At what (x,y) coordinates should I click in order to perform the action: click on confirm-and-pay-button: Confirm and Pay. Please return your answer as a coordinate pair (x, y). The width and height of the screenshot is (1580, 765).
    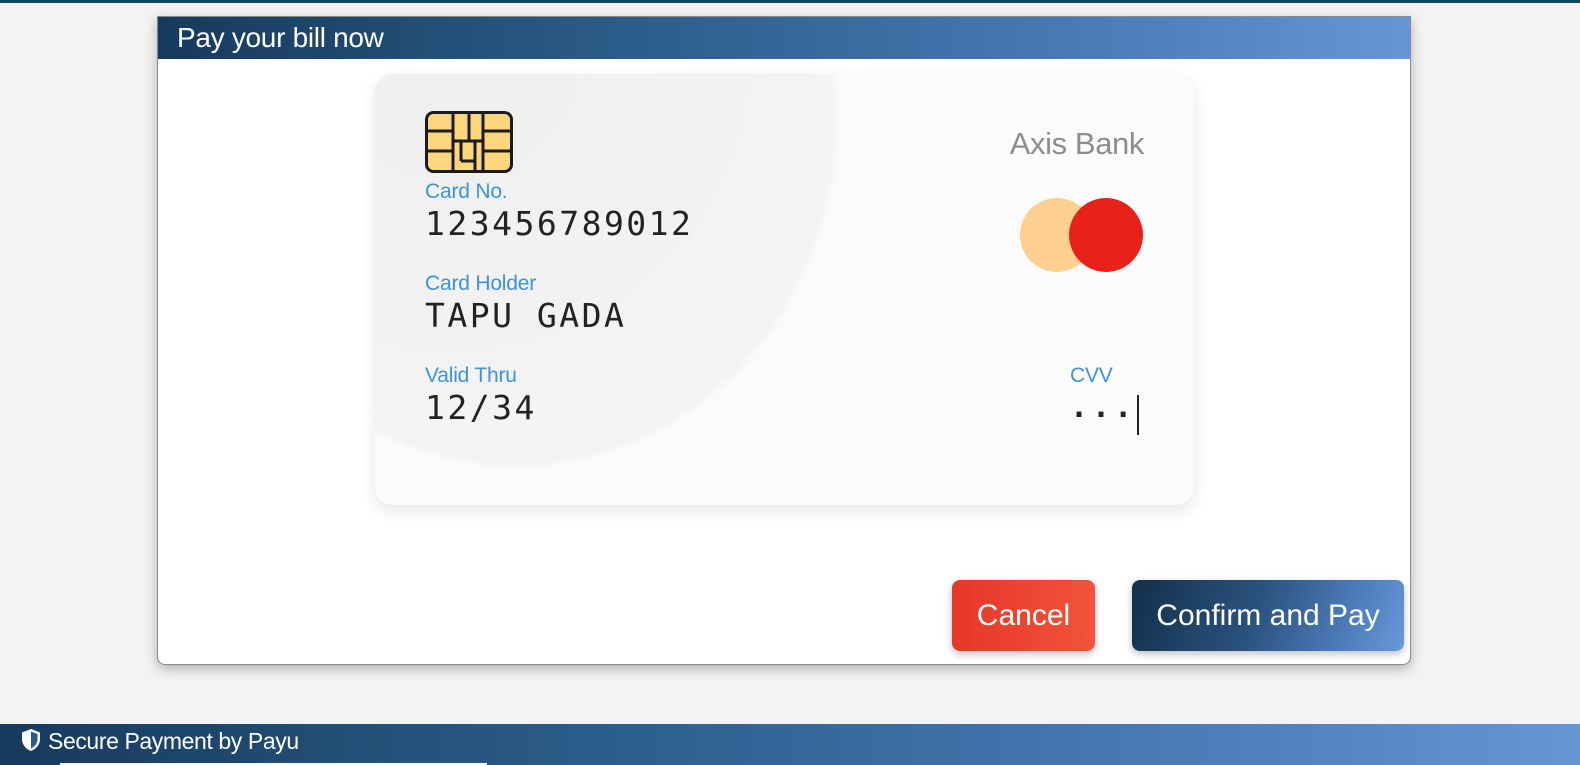
    Looking at the image, I should click on (1268, 615).